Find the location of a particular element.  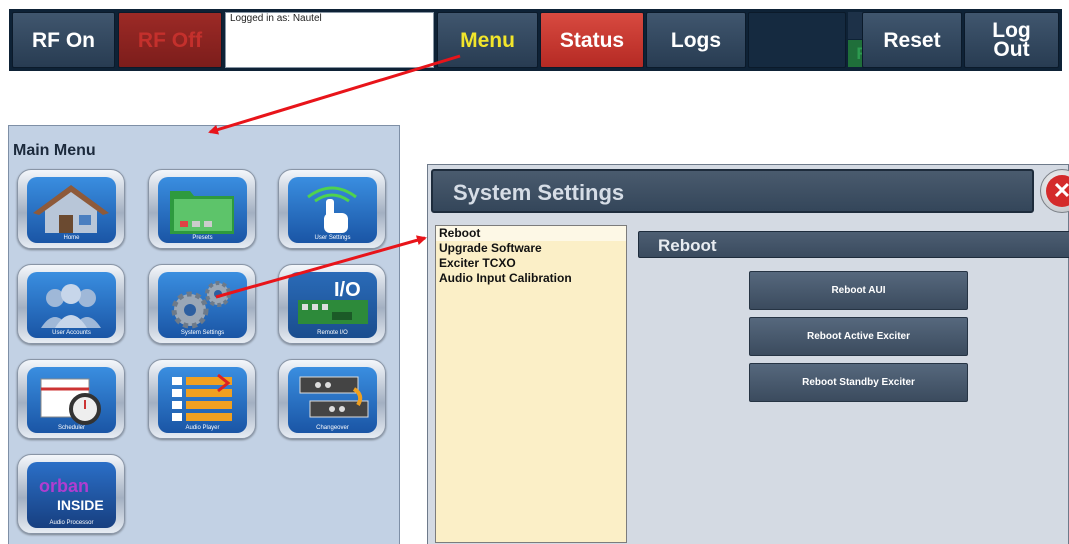

list-item-audio-input-calibration: Audio Input Calibration is located at coordinates (531, 278).